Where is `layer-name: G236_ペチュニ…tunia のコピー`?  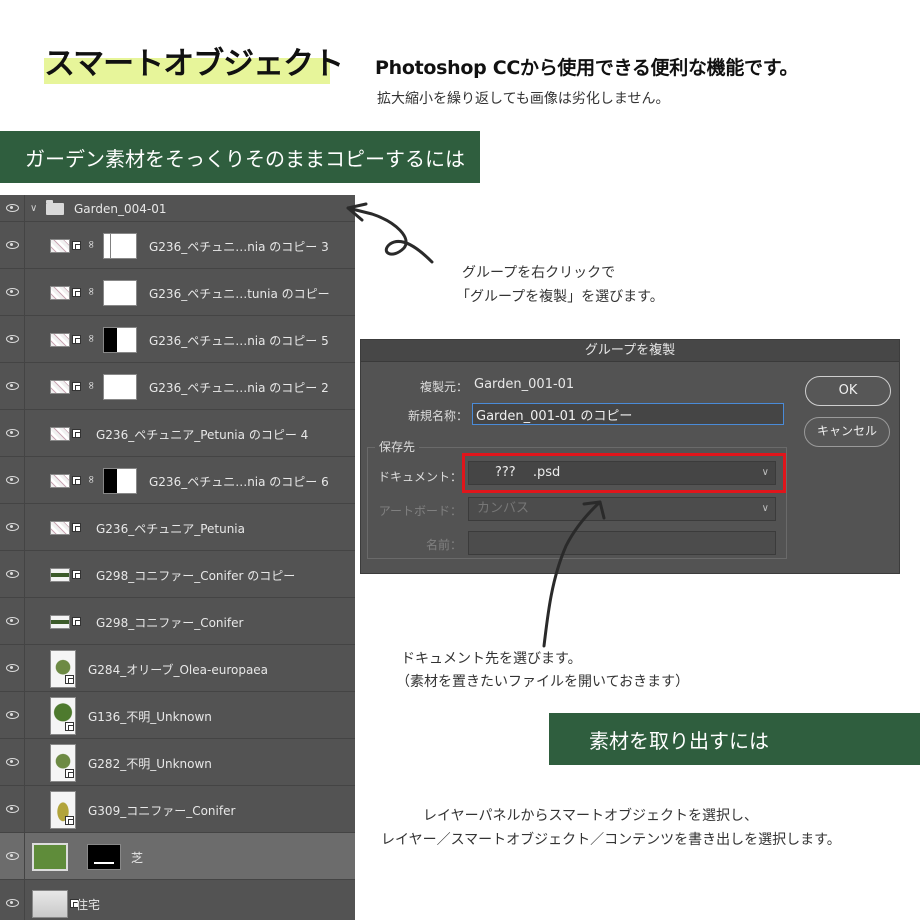
layer-name: G236_ペチュニ…tunia のコピー is located at coordinates (239, 293).